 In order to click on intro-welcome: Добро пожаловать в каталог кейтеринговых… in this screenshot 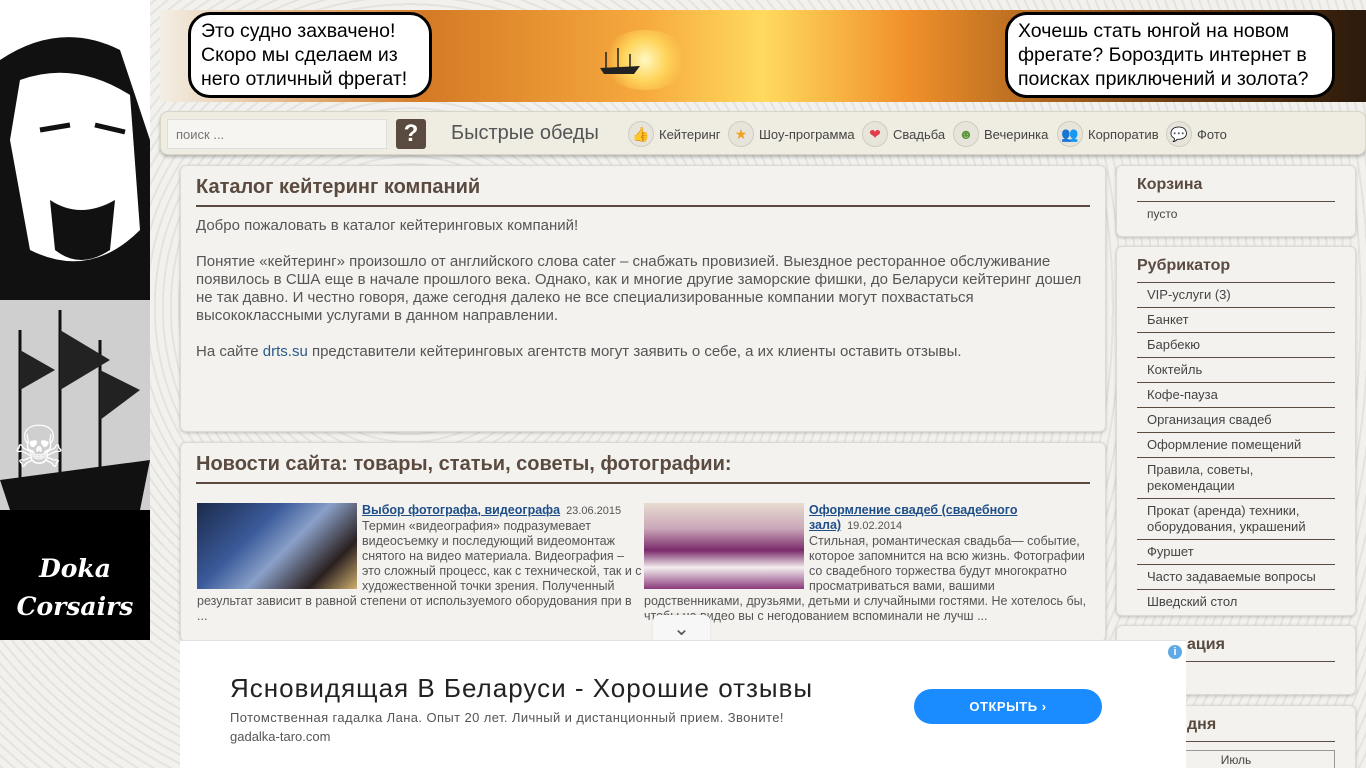, I will do `click(387, 225)`.